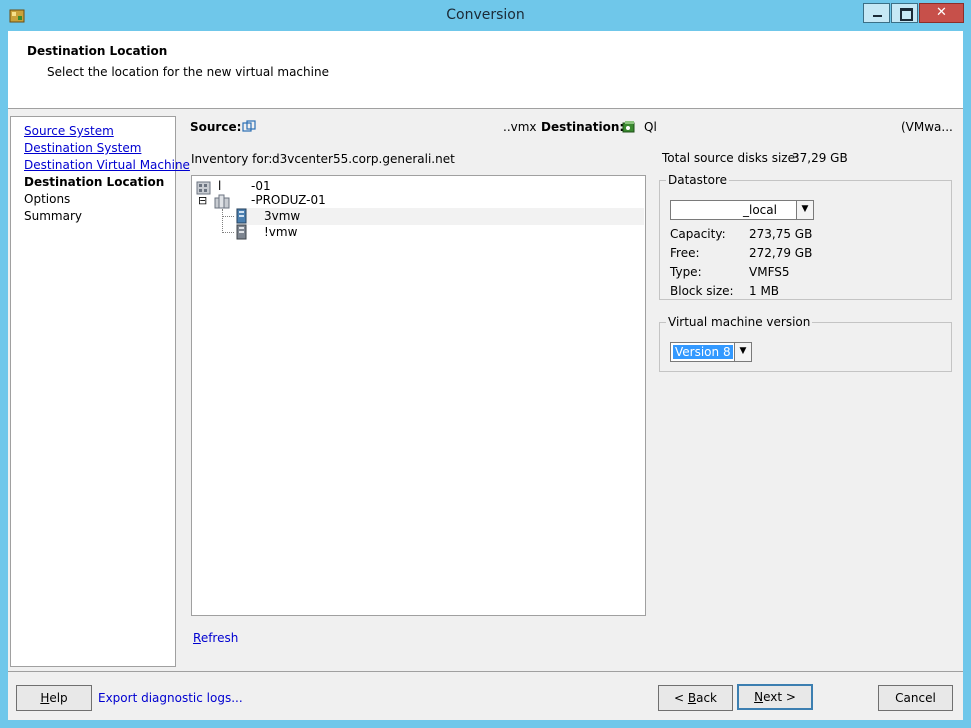 This screenshot has width=971, height=728. What do you see at coordinates (47, 199) in the screenshot?
I see `nav-item-options: Options` at bounding box center [47, 199].